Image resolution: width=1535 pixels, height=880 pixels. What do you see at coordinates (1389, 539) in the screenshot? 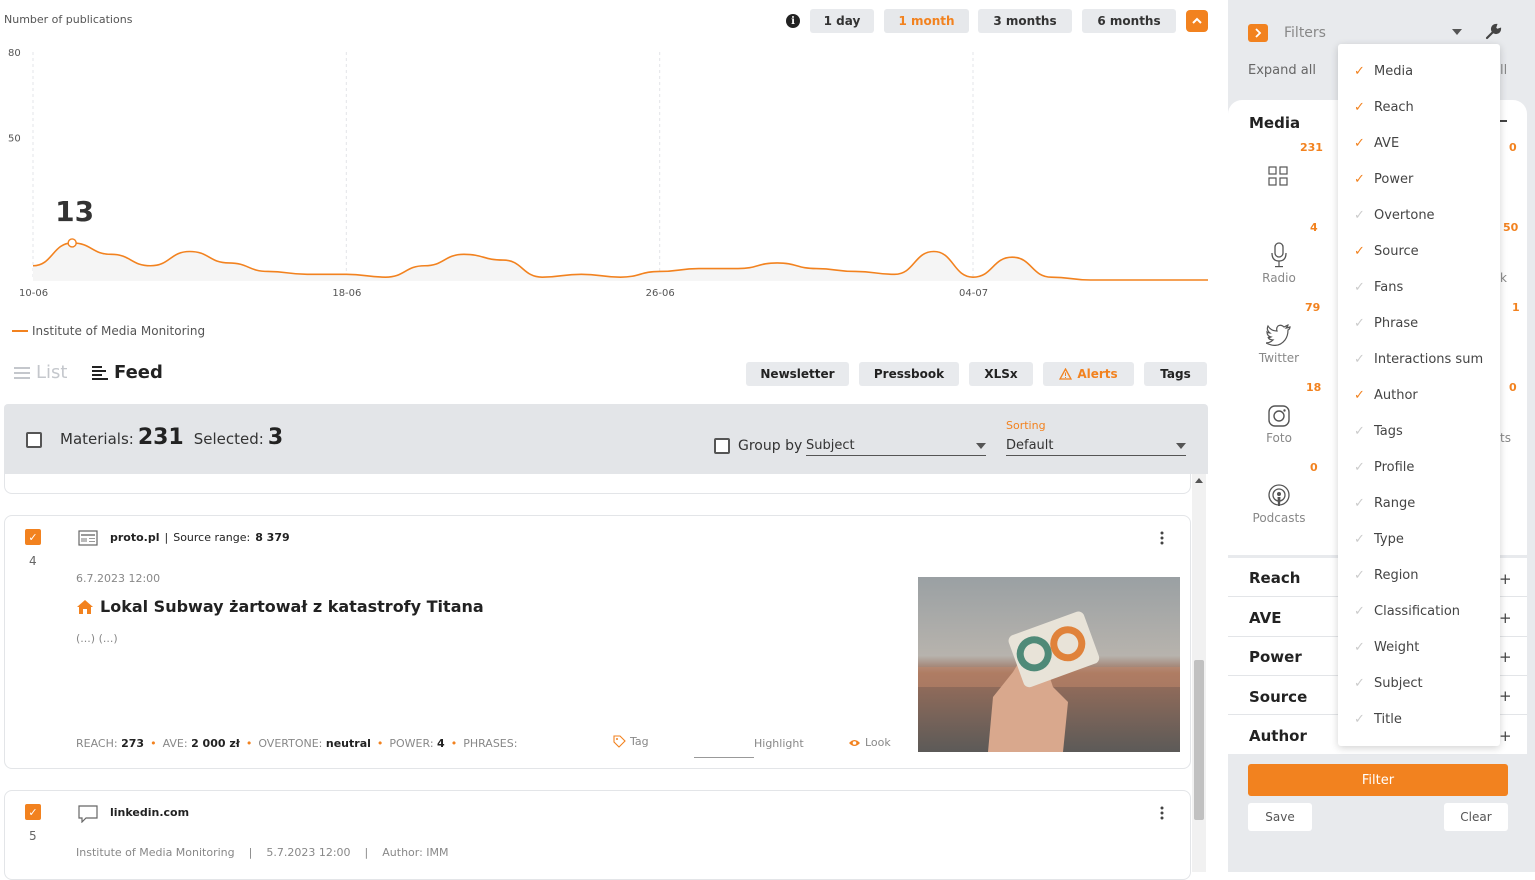
I see `dropdown-item-label: Type` at bounding box center [1389, 539].